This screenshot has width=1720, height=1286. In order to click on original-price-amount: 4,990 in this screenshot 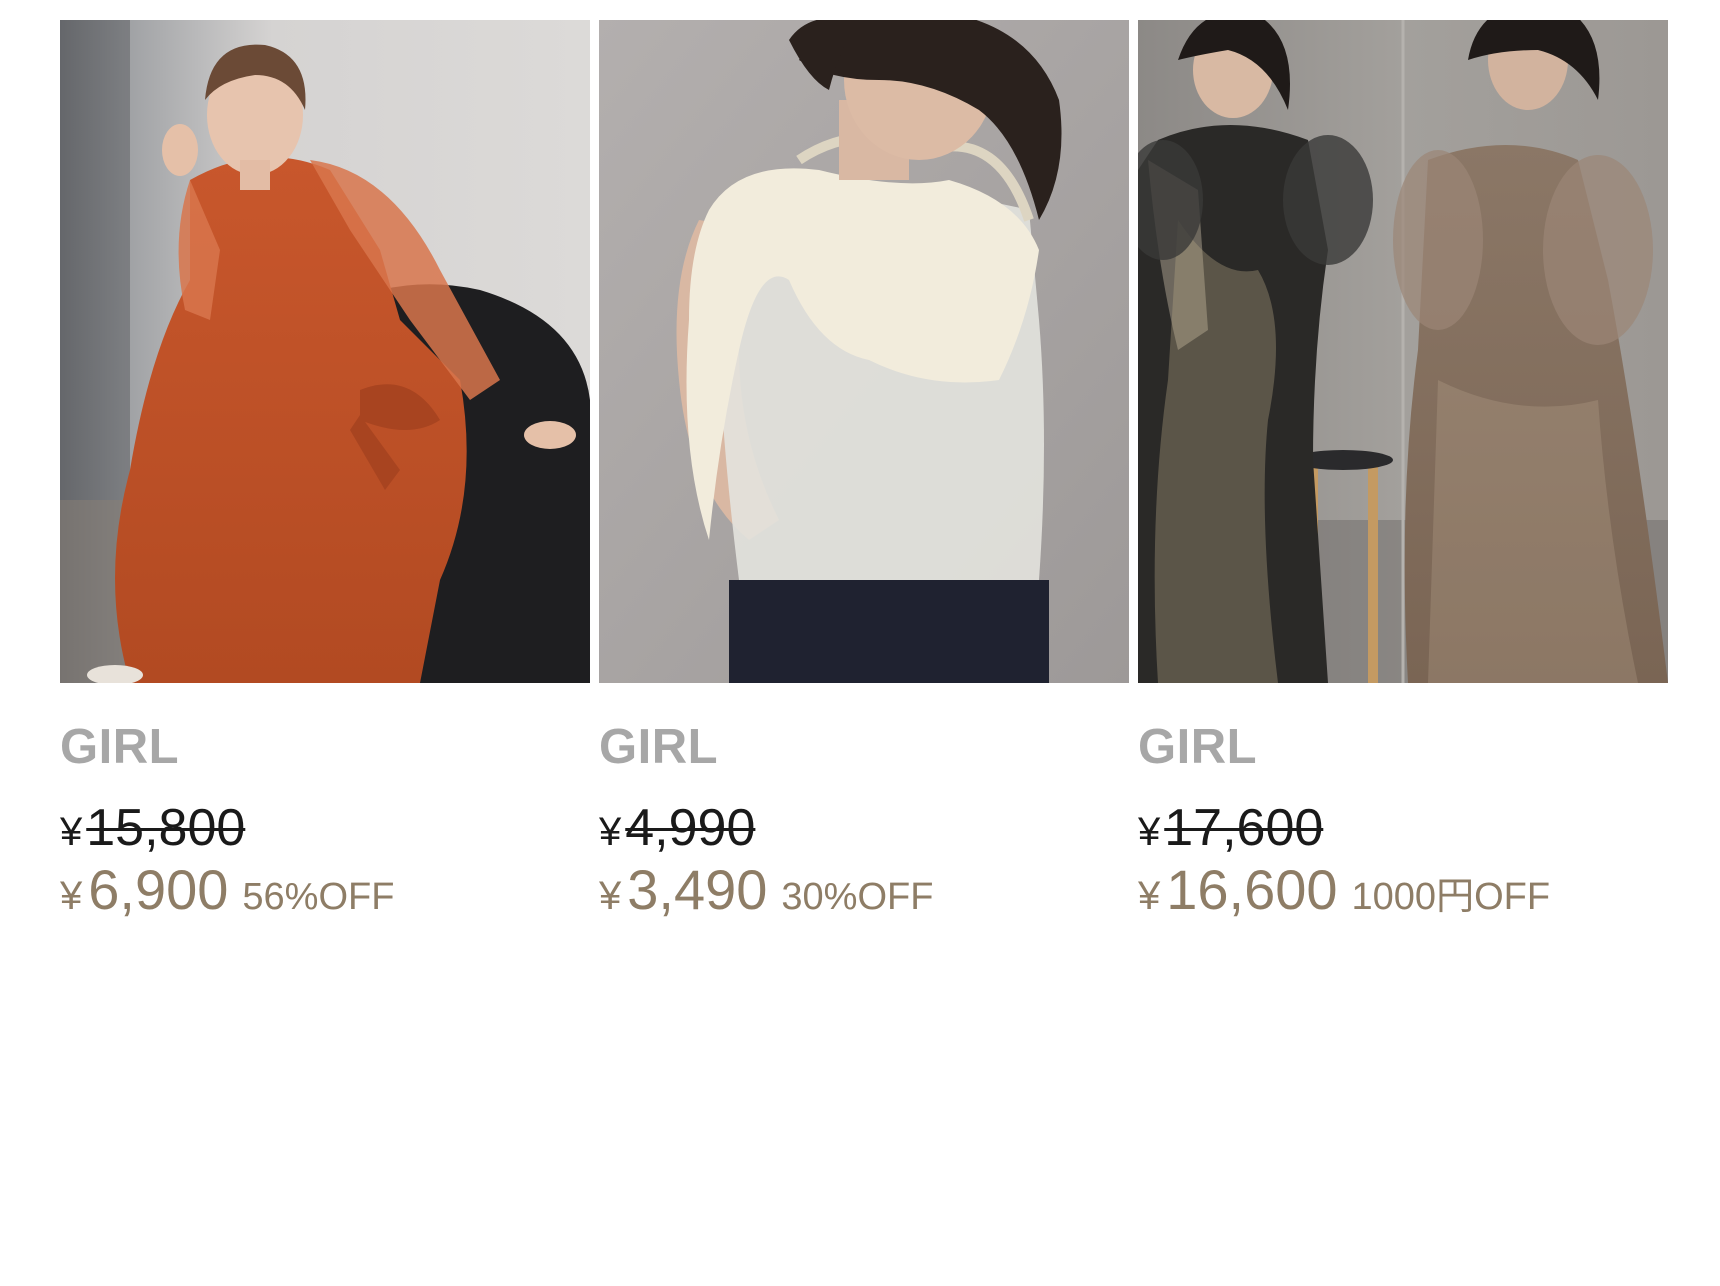, I will do `click(690, 828)`.